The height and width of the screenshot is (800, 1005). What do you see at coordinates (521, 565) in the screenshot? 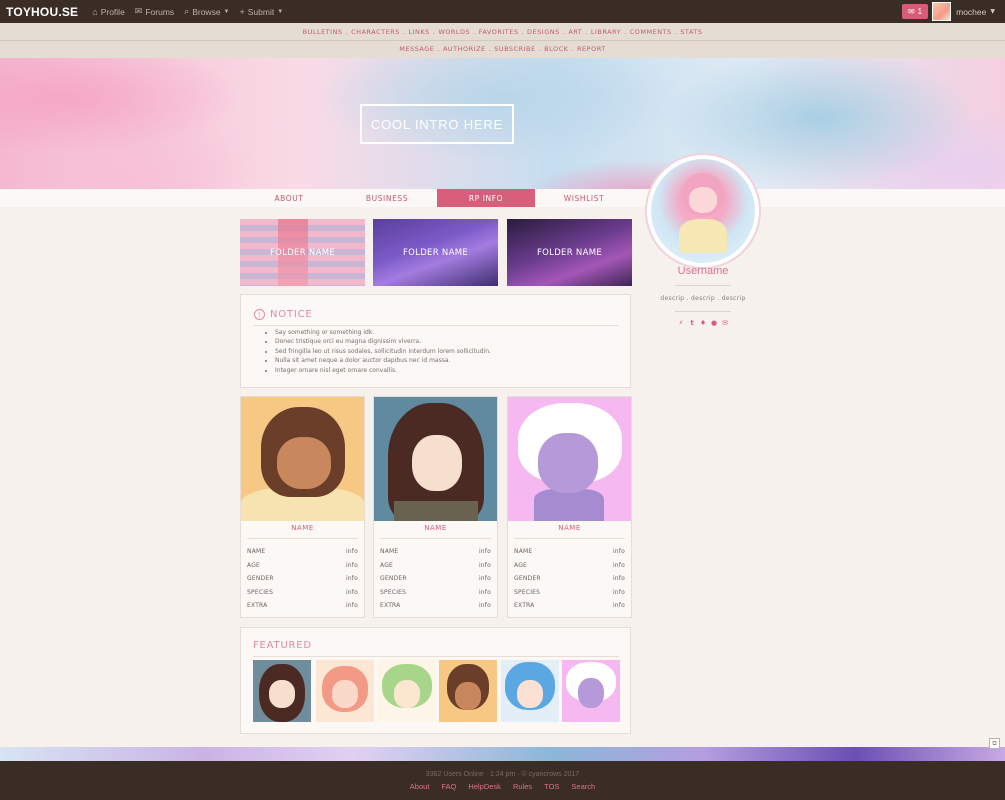
I see `info-label: AGE` at bounding box center [521, 565].